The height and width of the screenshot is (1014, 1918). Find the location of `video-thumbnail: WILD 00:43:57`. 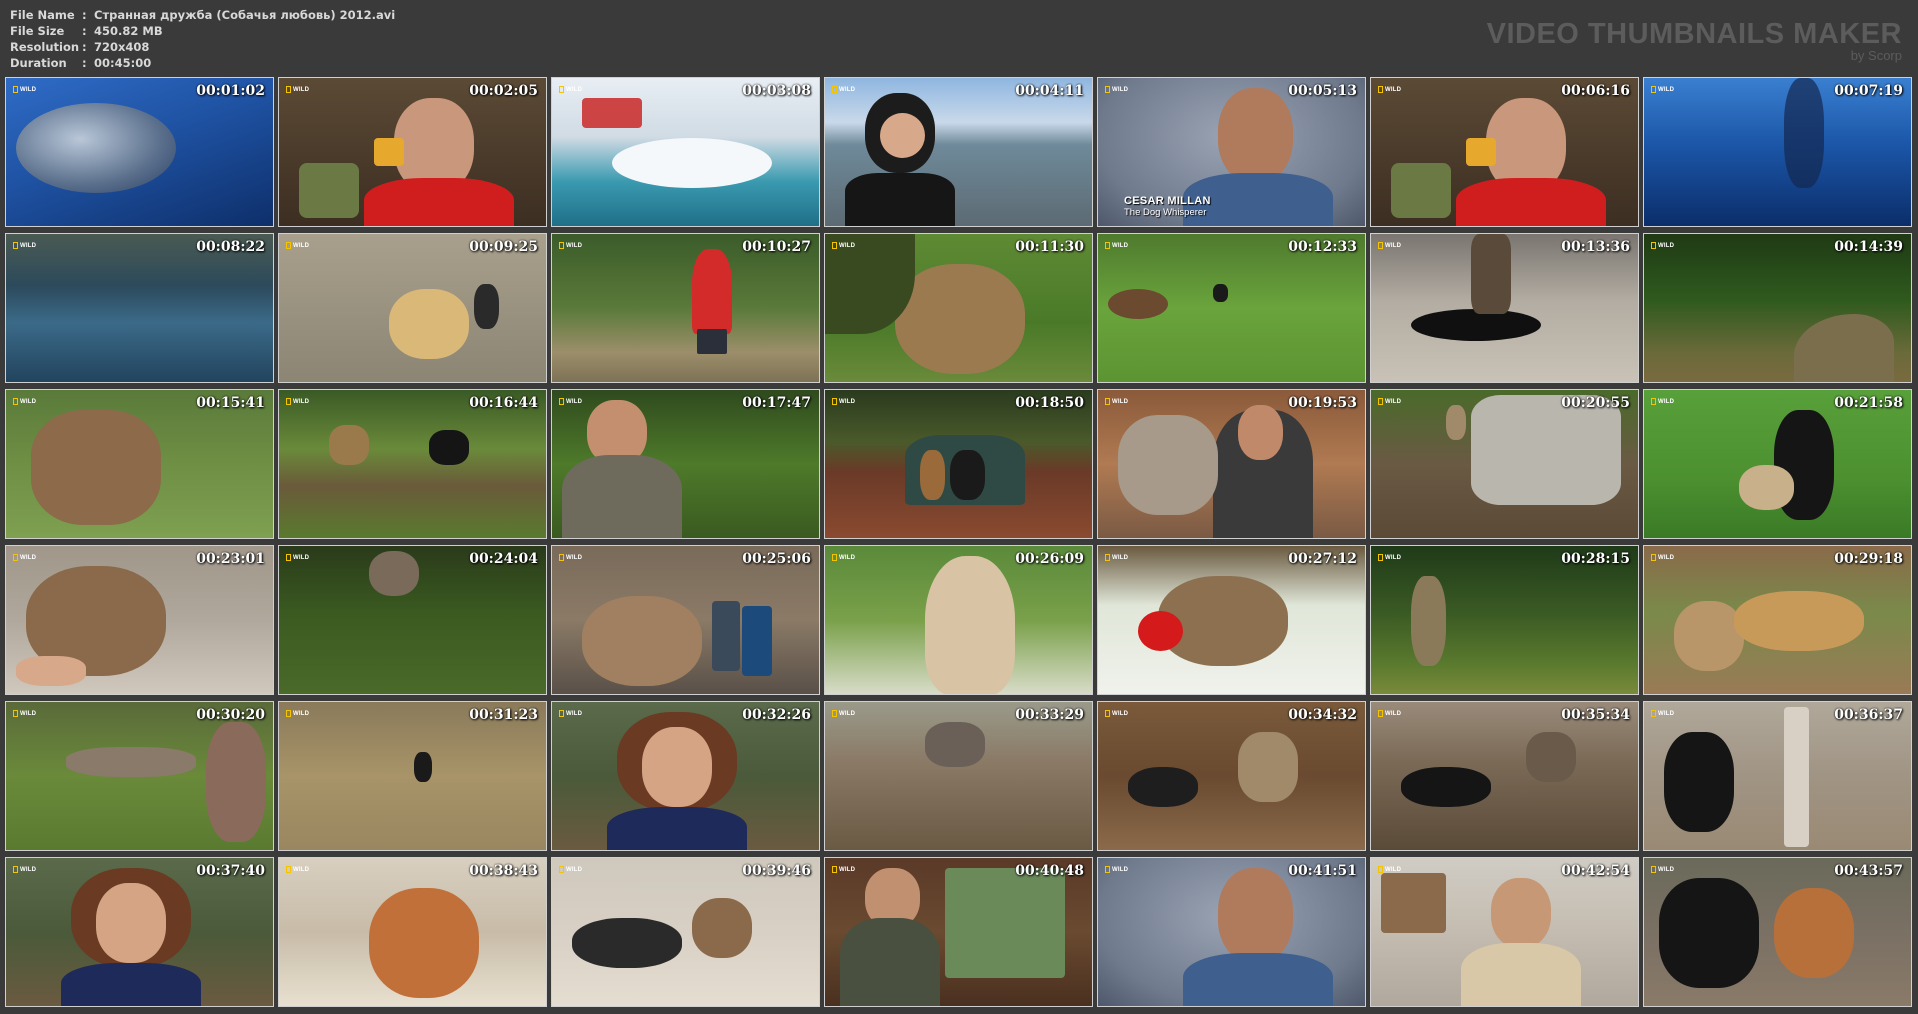

video-thumbnail: WILD 00:43:57 is located at coordinates (1777, 932).